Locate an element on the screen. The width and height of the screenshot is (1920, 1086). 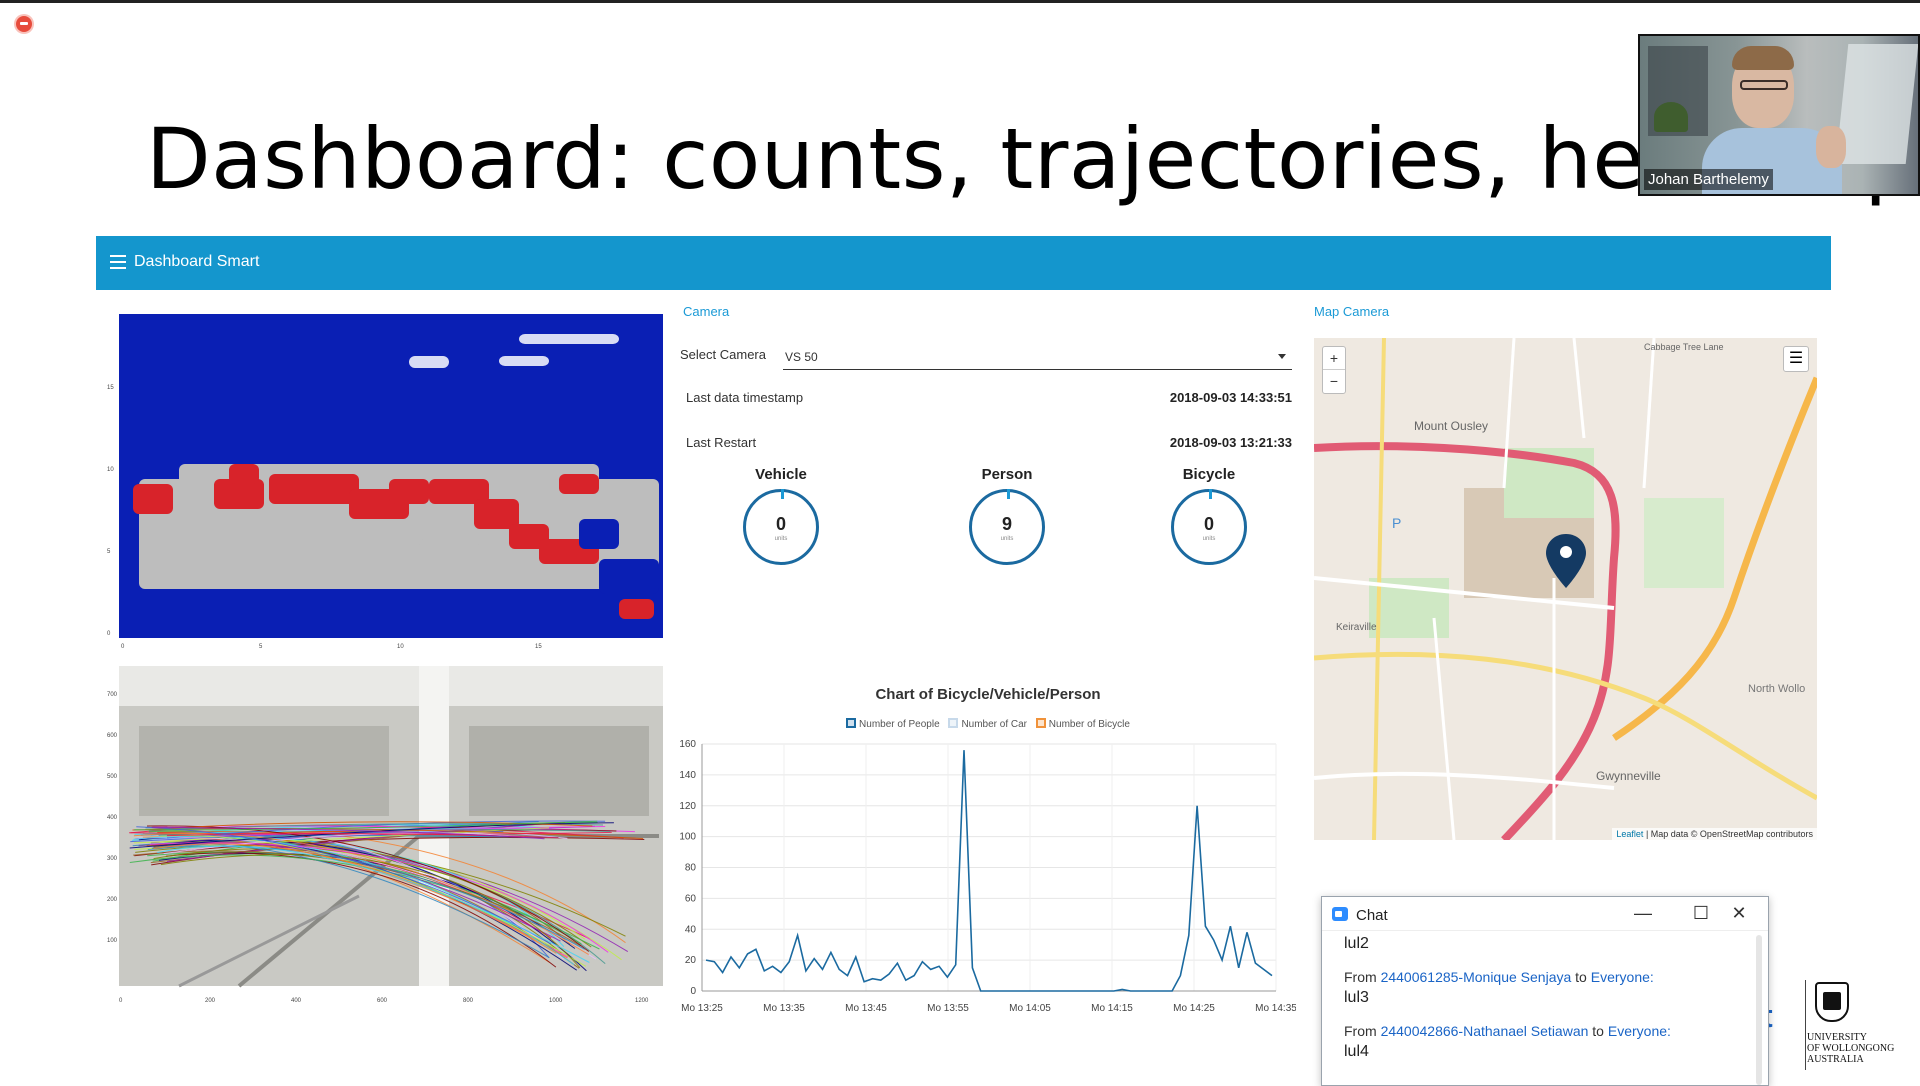
video-person-hair is located at coordinates (1763, 58).